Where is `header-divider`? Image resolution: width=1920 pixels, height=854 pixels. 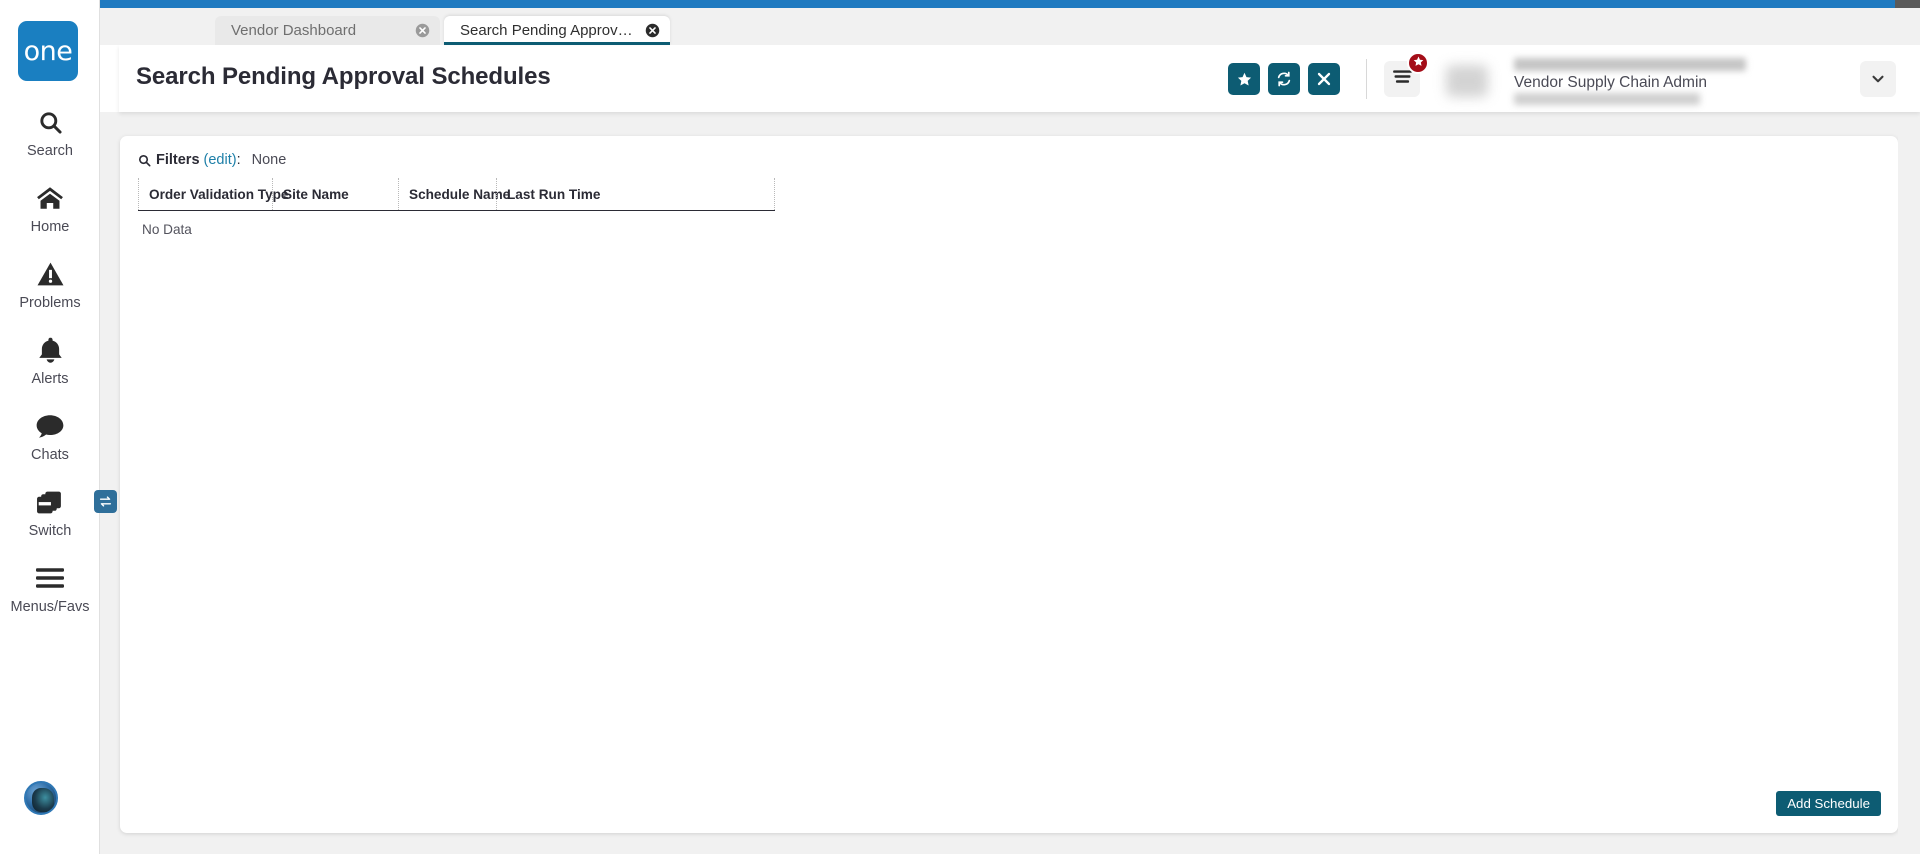 header-divider is located at coordinates (1366, 79).